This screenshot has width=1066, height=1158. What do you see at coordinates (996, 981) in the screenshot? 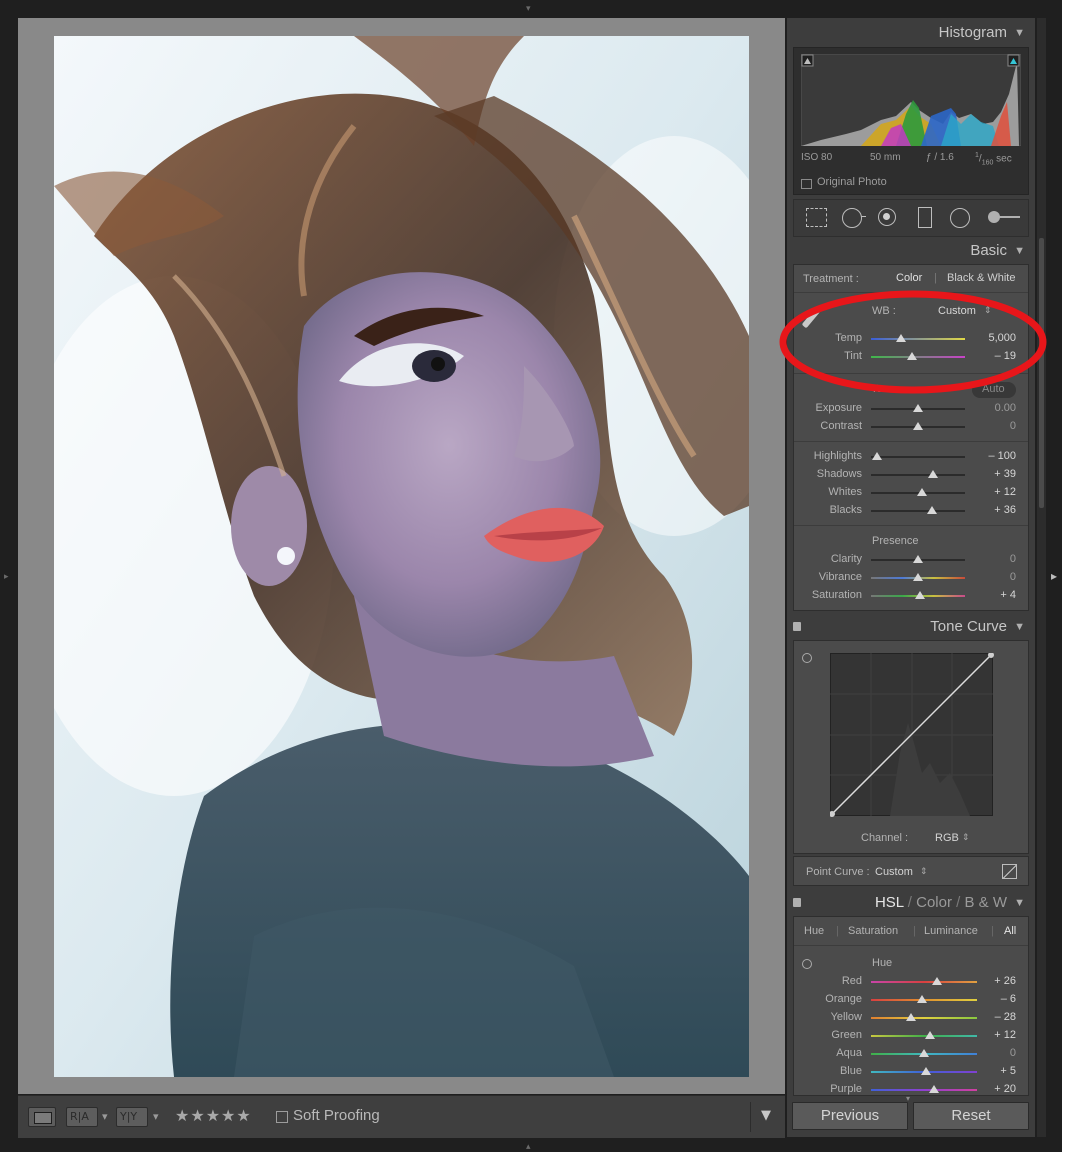
I see `hue-red-value: + 26` at bounding box center [996, 981].